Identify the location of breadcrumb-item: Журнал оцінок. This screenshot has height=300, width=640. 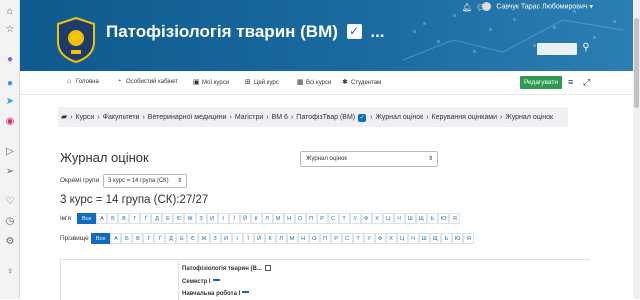
(399, 117).